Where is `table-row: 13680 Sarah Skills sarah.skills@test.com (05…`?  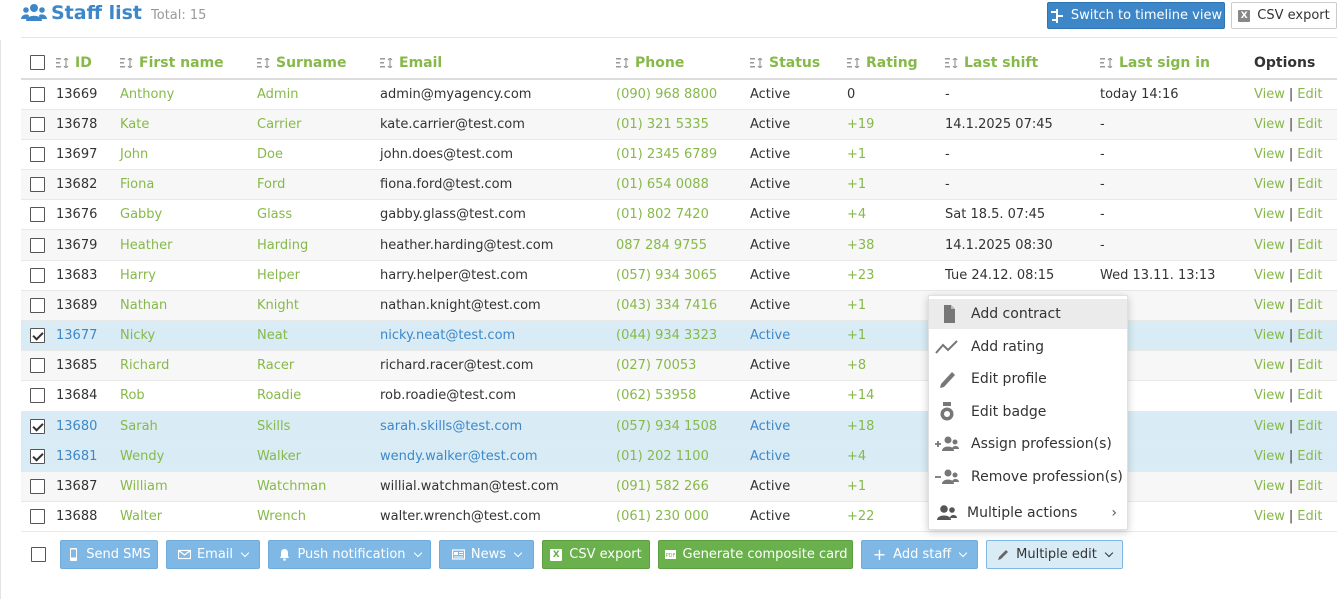 table-row: 13680 Sarah Skills sarah.skills@test.com (05… is located at coordinates (679, 426).